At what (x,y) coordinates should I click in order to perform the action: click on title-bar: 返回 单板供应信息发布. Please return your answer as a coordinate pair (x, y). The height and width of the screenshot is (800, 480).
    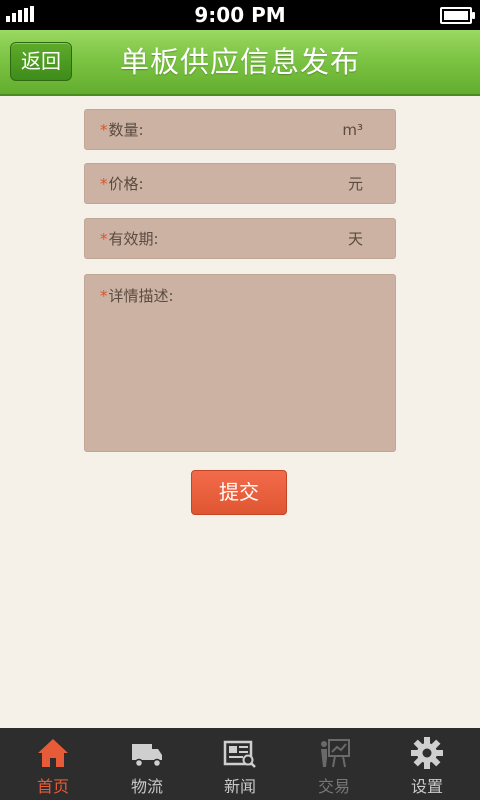
    Looking at the image, I should click on (240, 63).